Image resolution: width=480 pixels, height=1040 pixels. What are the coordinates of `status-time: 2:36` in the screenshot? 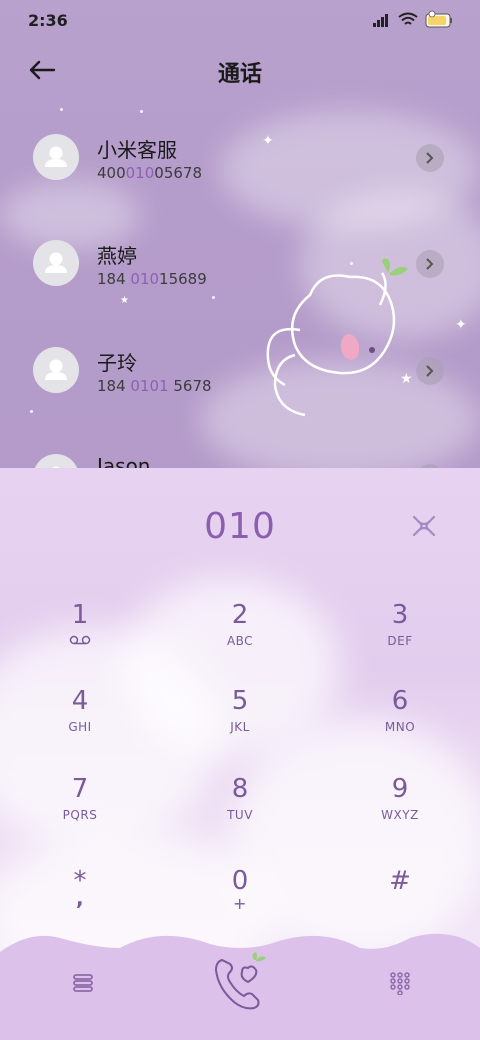 It's located at (48, 20).